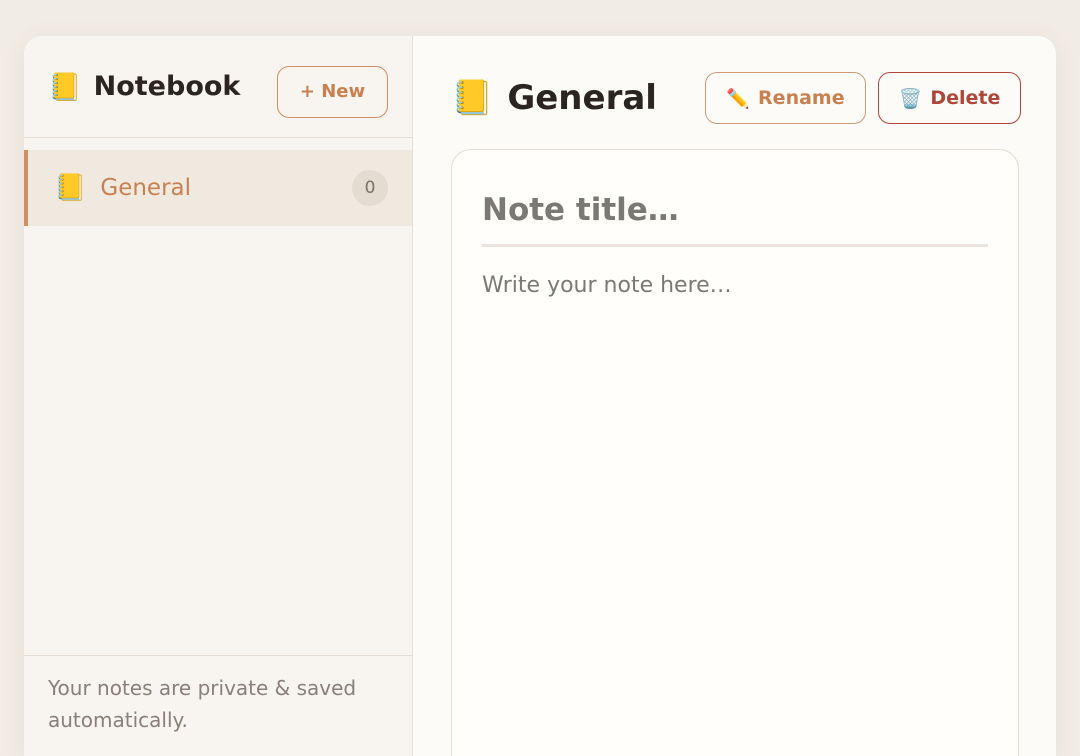 This screenshot has width=1080, height=756. What do you see at coordinates (146, 188) in the screenshot?
I see `sidebar-item-label: General` at bounding box center [146, 188].